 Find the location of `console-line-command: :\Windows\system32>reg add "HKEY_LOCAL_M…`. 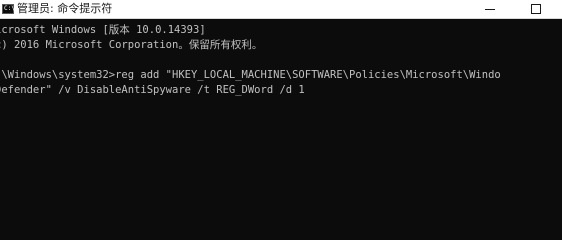

console-line-command: :\Windows\system32>reg add "HKEY_LOCAL_M… is located at coordinates (250, 75).